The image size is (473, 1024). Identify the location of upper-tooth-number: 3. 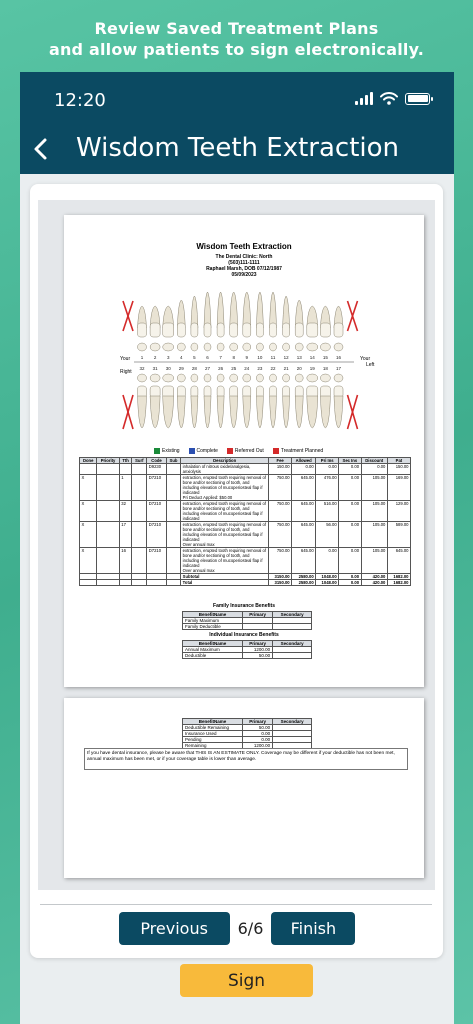
(168, 357).